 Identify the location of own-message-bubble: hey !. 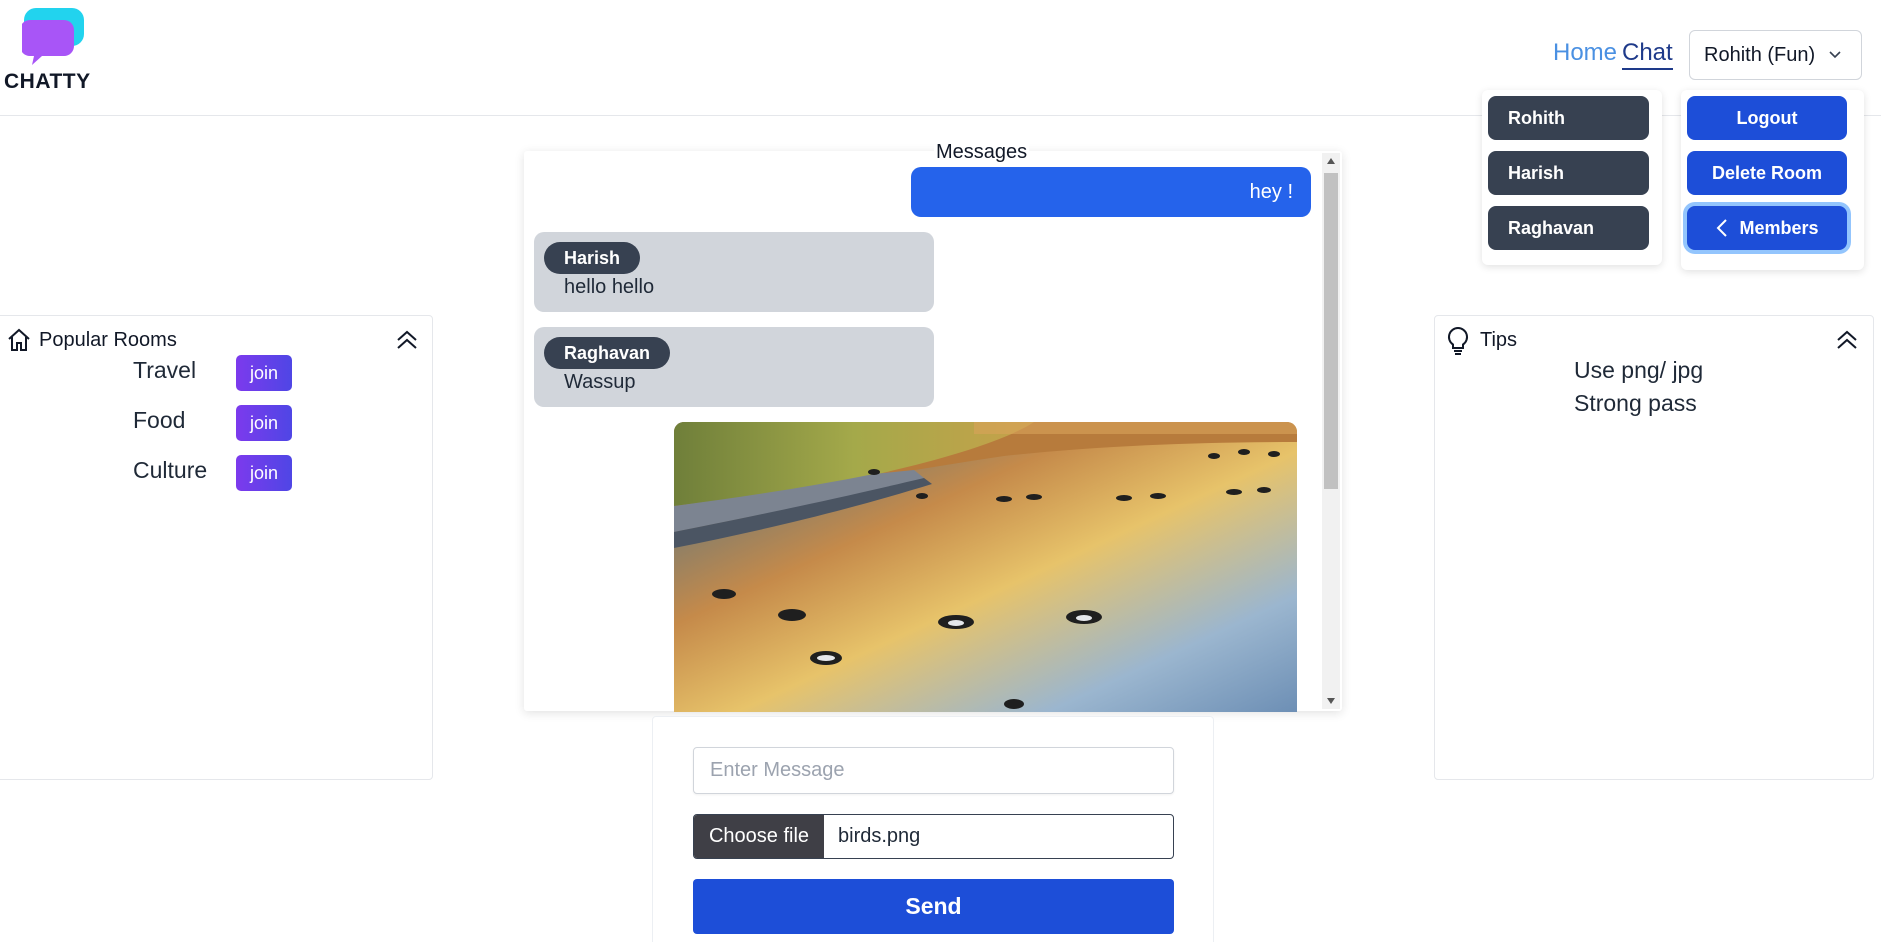
(1111, 192).